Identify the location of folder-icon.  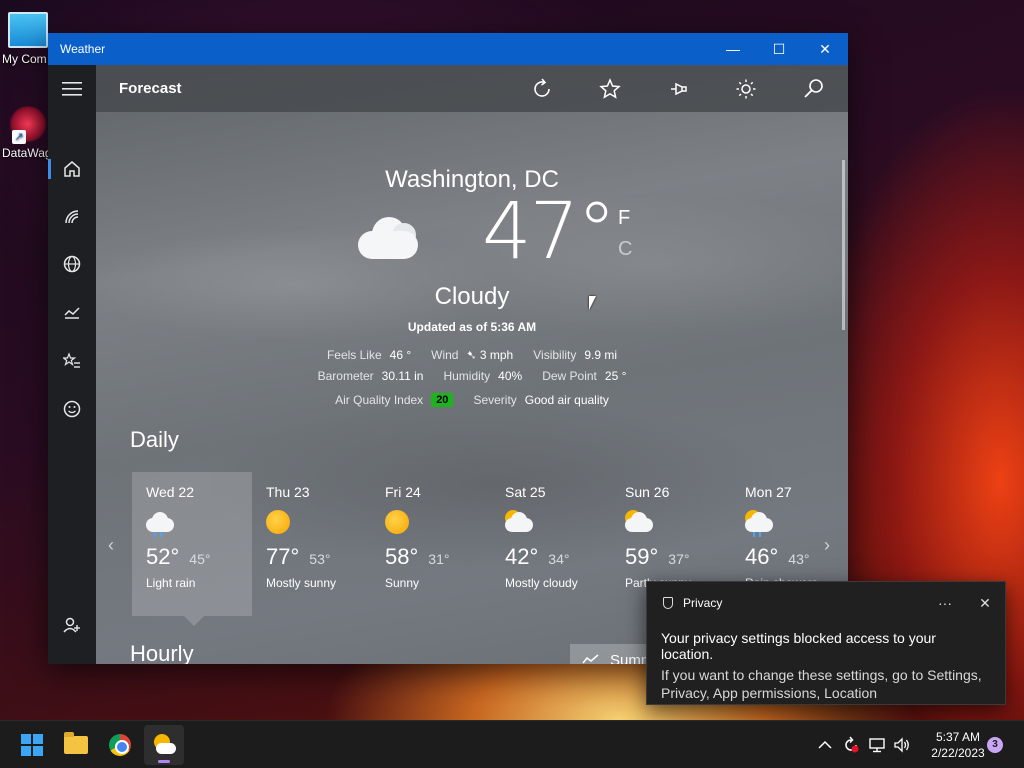
(76, 743).